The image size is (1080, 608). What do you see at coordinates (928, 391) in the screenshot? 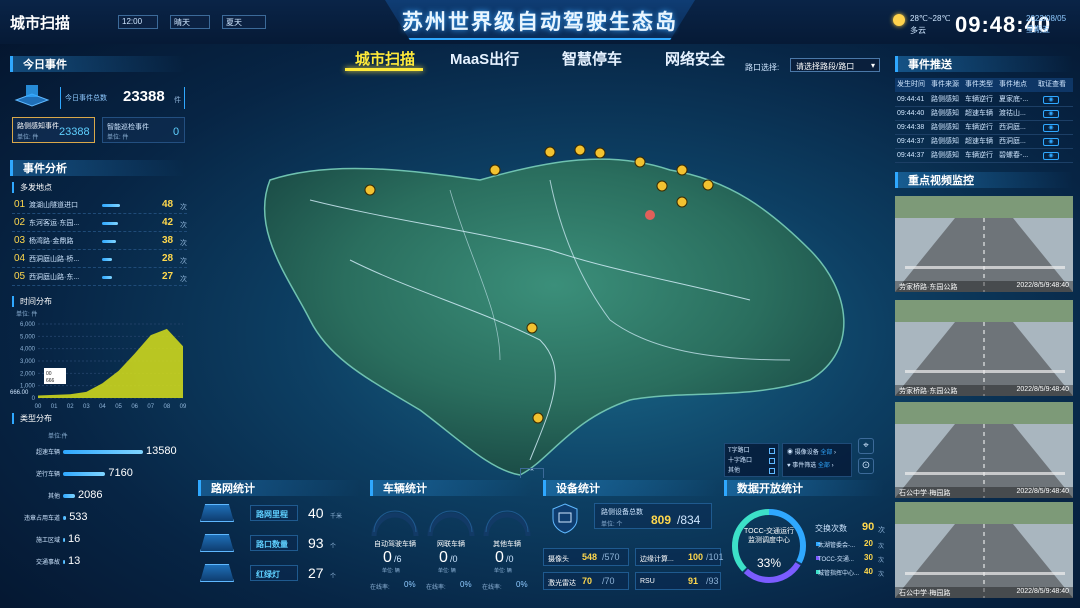
I see `camera-name: 劳家桥路·东园公路` at bounding box center [928, 391].